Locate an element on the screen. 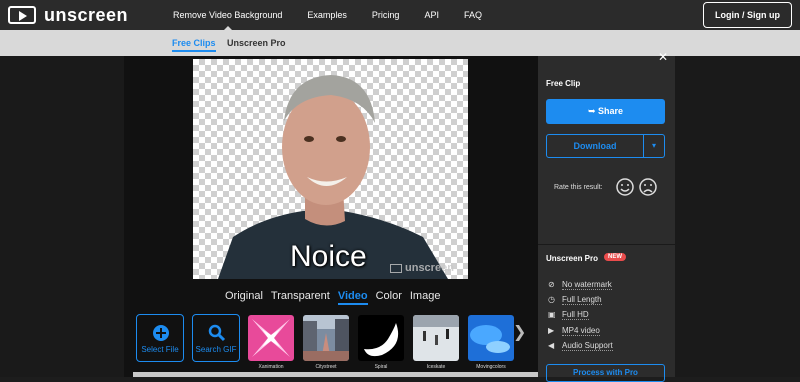 Image resolution: width=800 pixels, height=382 pixels. speaker-icon: ◀ is located at coordinates (551, 345).